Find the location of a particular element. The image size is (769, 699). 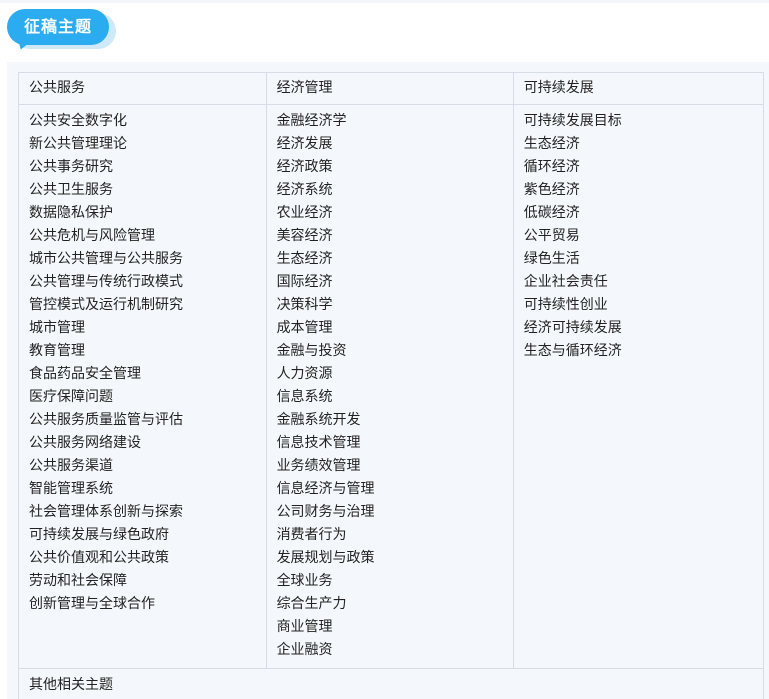

column-header-public-service: 公共服务 is located at coordinates (142, 88).